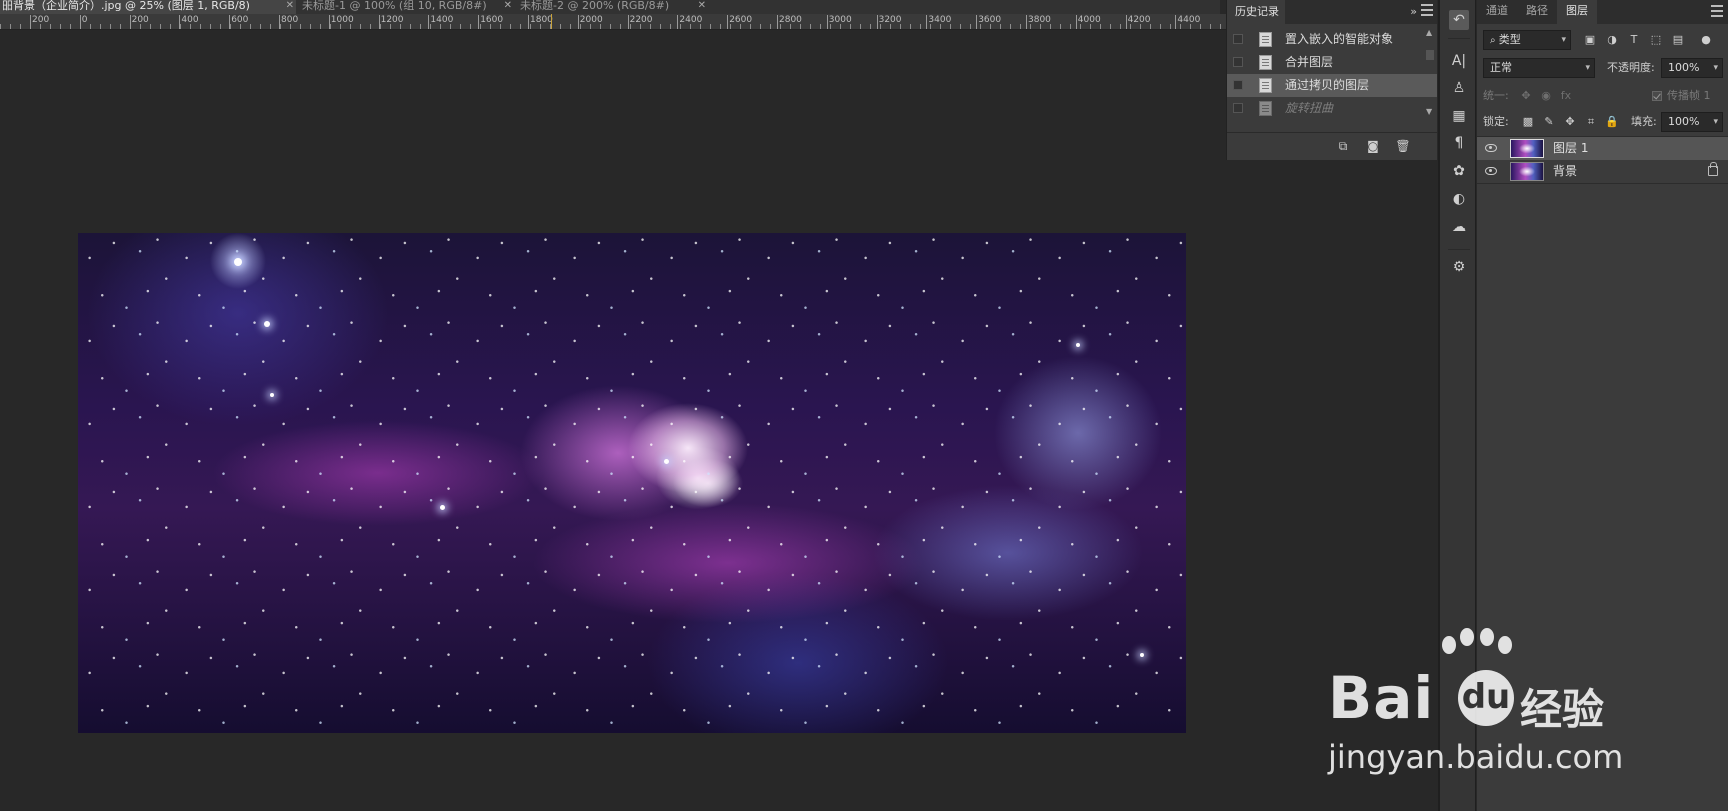  I want to click on fill-input: 100% ▾, so click(1692, 122).